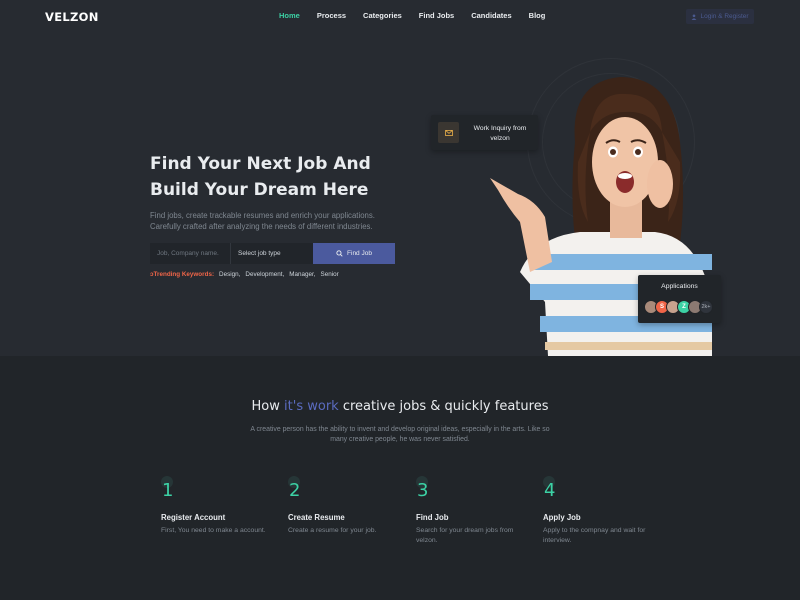 The width and height of the screenshot is (800, 600). What do you see at coordinates (359, 253) in the screenshot?
I see `find-job-label: Find Job` at bounding box center [359, 253].